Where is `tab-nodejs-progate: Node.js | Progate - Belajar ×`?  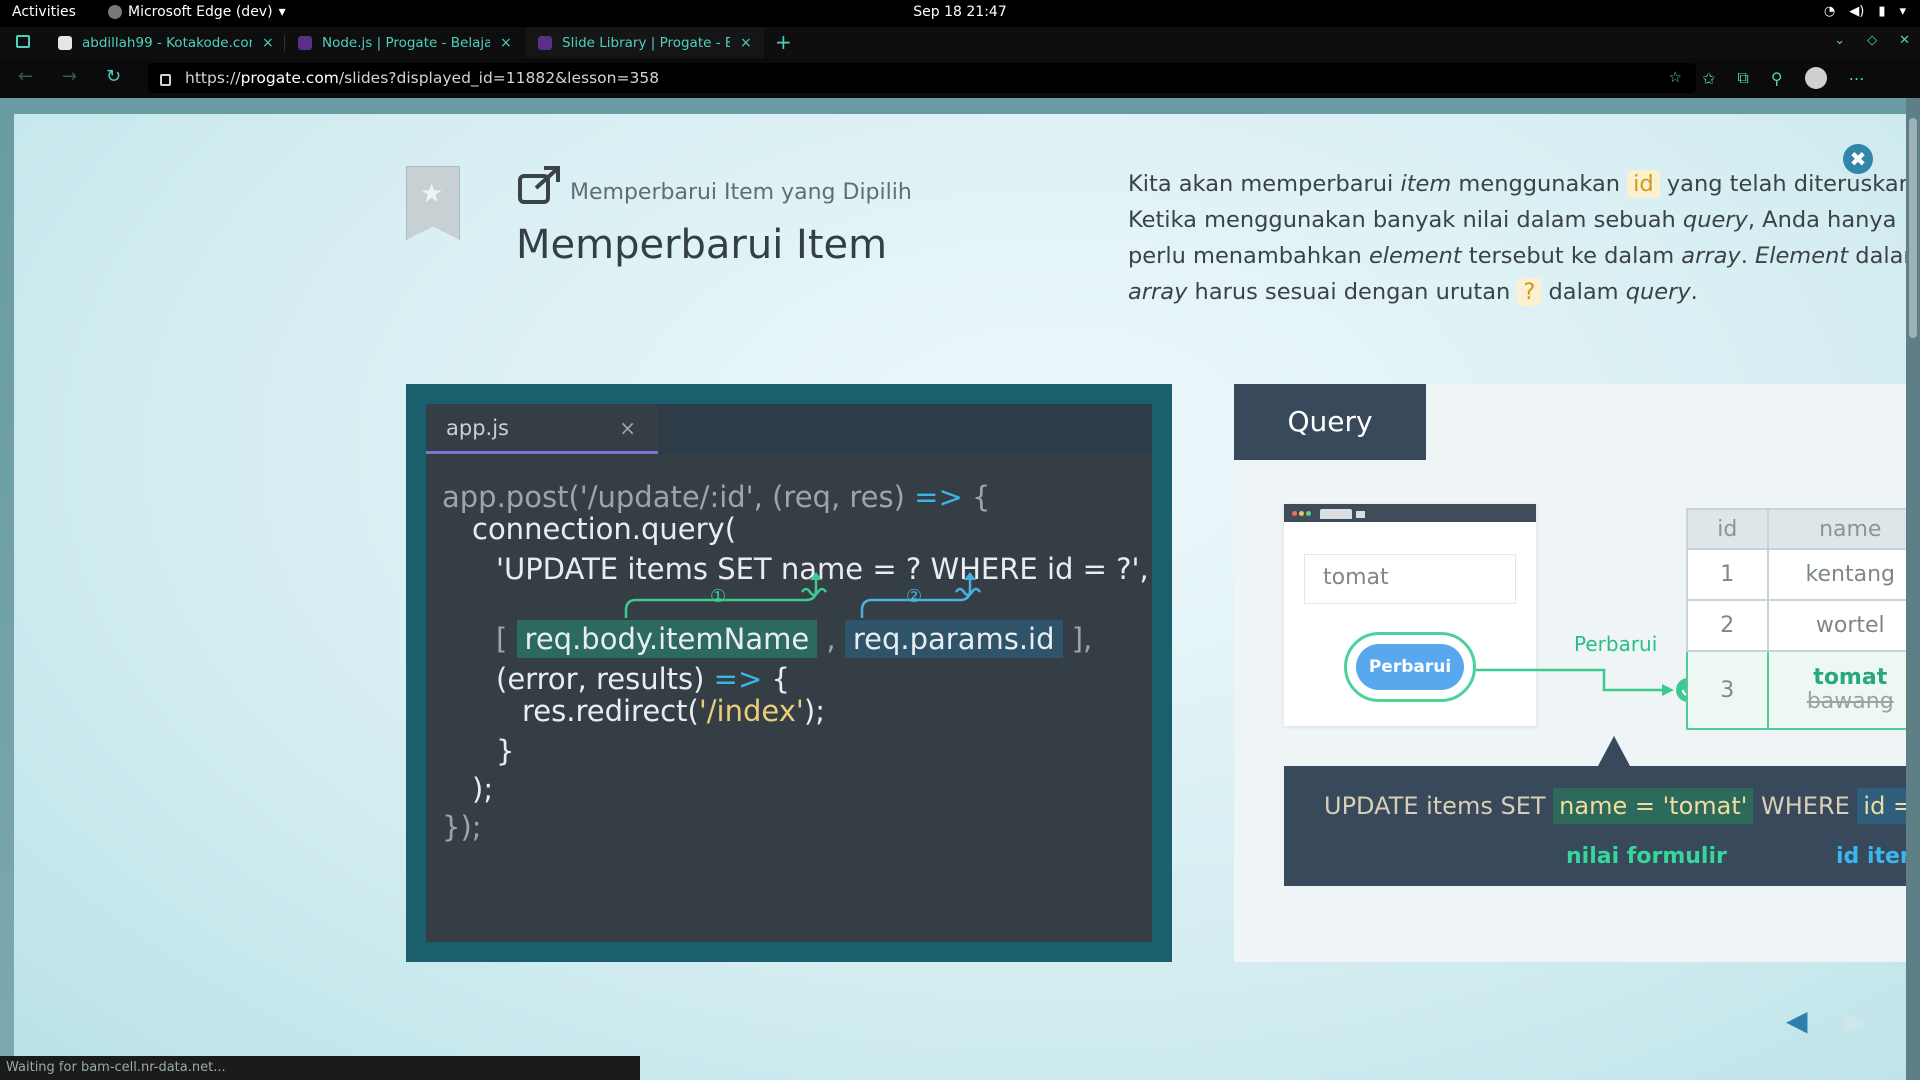 tab-nodejs-progate: Node.js | Progate - Belajar × is located at coordinates (399, 42).